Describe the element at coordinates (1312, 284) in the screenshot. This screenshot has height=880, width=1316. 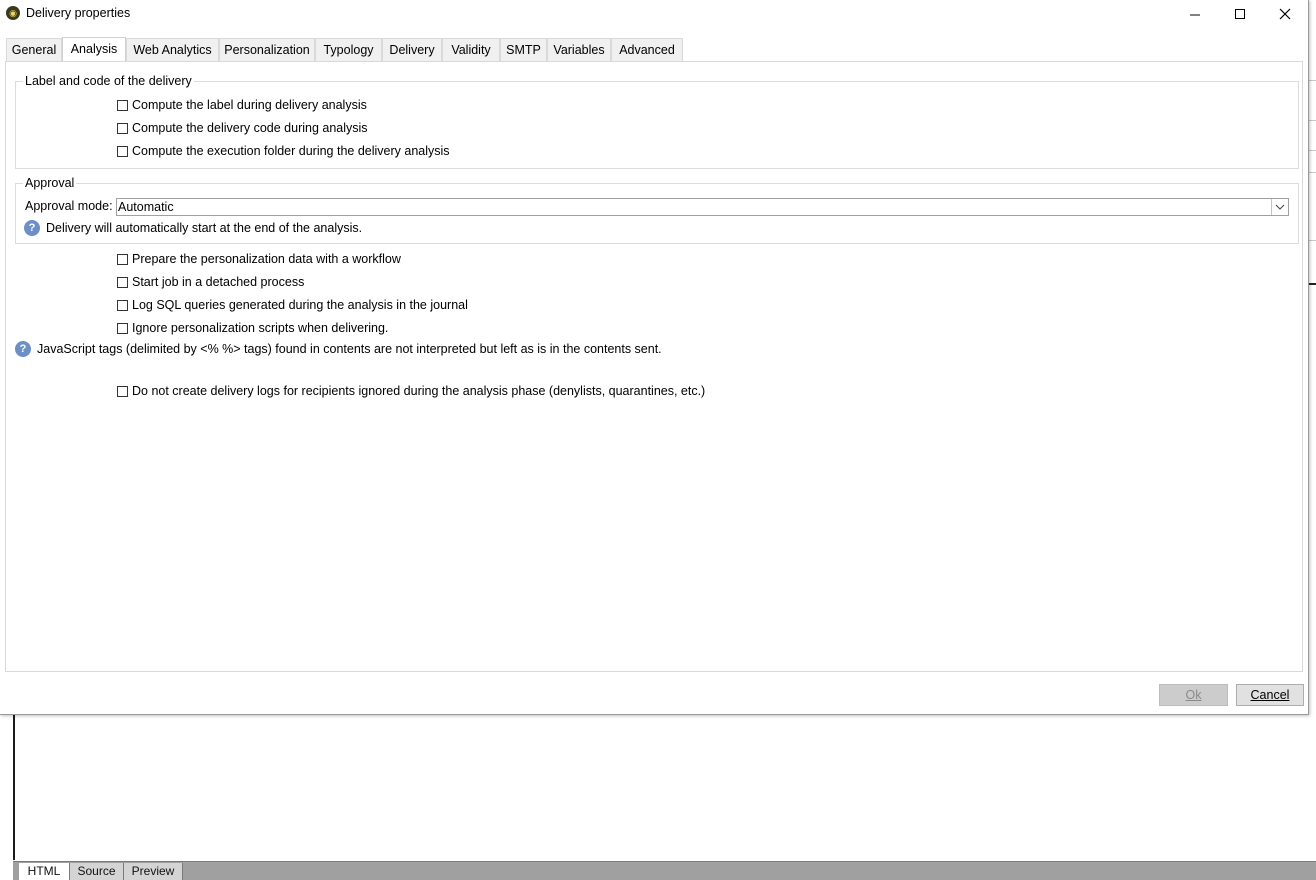
I see `background-marker` at that location.